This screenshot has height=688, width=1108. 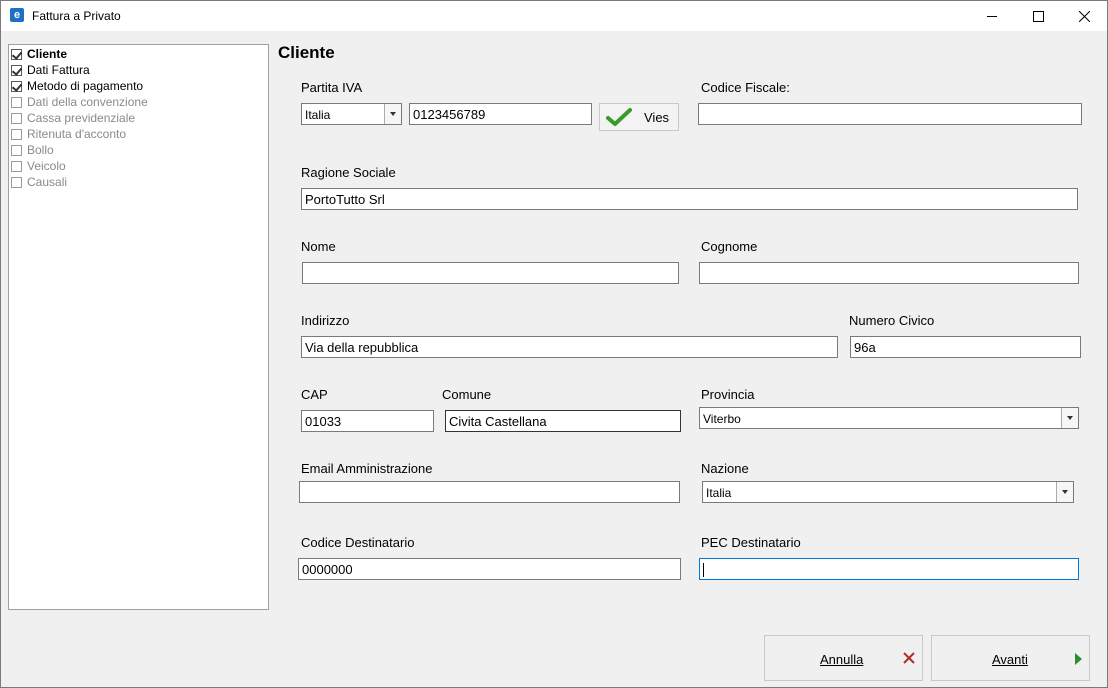 I want to click on provincia-select-value: Viterbo, so click(x=722, y=419).